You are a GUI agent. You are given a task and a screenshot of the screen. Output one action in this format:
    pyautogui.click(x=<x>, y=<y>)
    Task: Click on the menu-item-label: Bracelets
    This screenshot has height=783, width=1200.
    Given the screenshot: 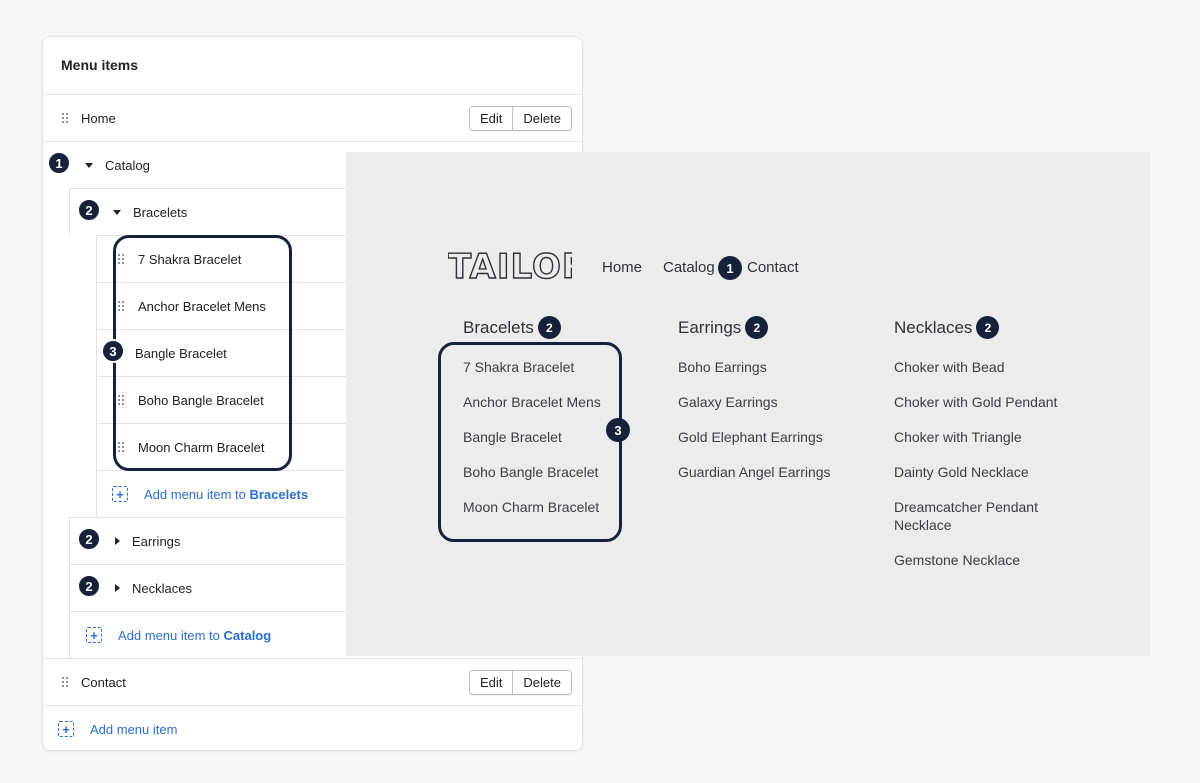 What is the action you would take?
    pyautogui.click(x=160, y=212)
    